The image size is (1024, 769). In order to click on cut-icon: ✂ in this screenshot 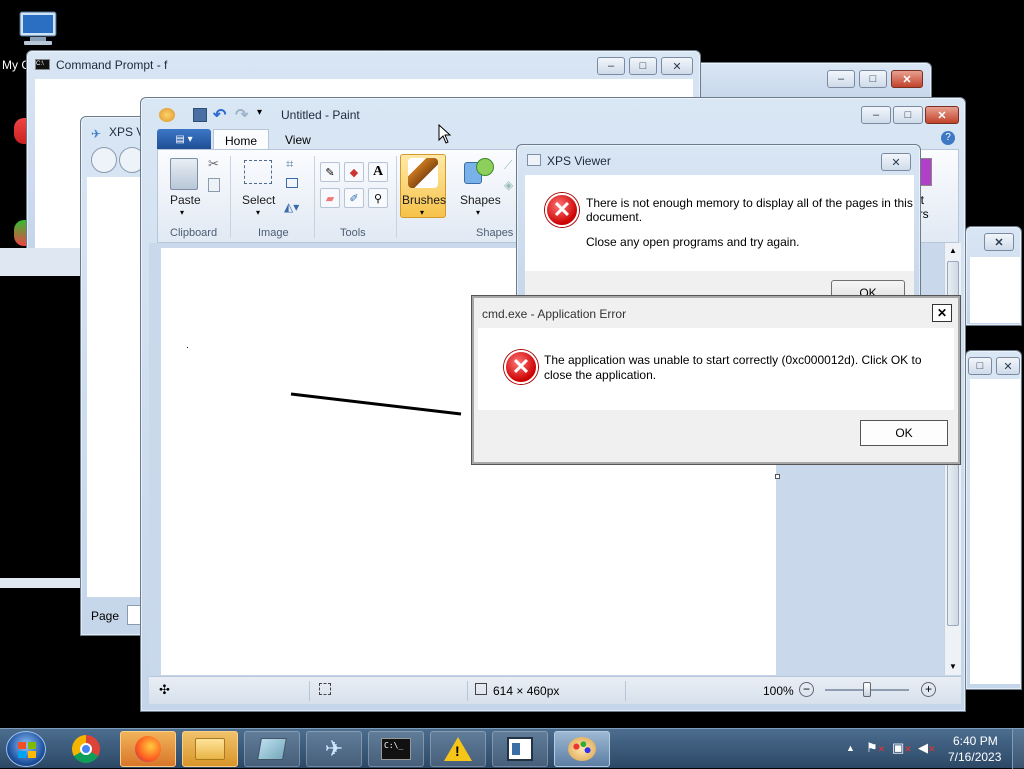, I will do `click(213, 164)`.